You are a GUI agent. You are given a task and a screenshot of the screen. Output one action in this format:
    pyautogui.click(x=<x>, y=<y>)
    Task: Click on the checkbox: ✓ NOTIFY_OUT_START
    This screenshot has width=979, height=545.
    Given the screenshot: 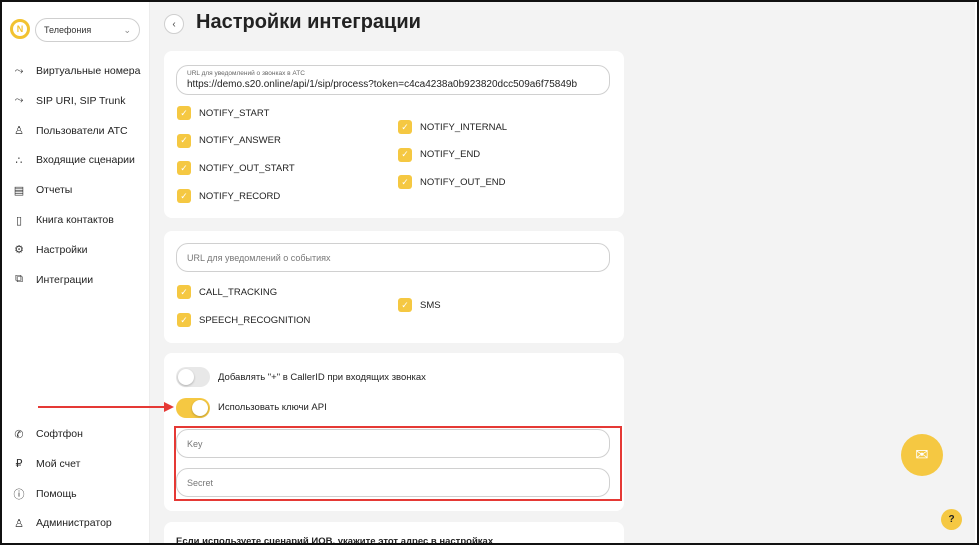 What is the action you would take?
    pyautogui.click(x=236, y=168)
    